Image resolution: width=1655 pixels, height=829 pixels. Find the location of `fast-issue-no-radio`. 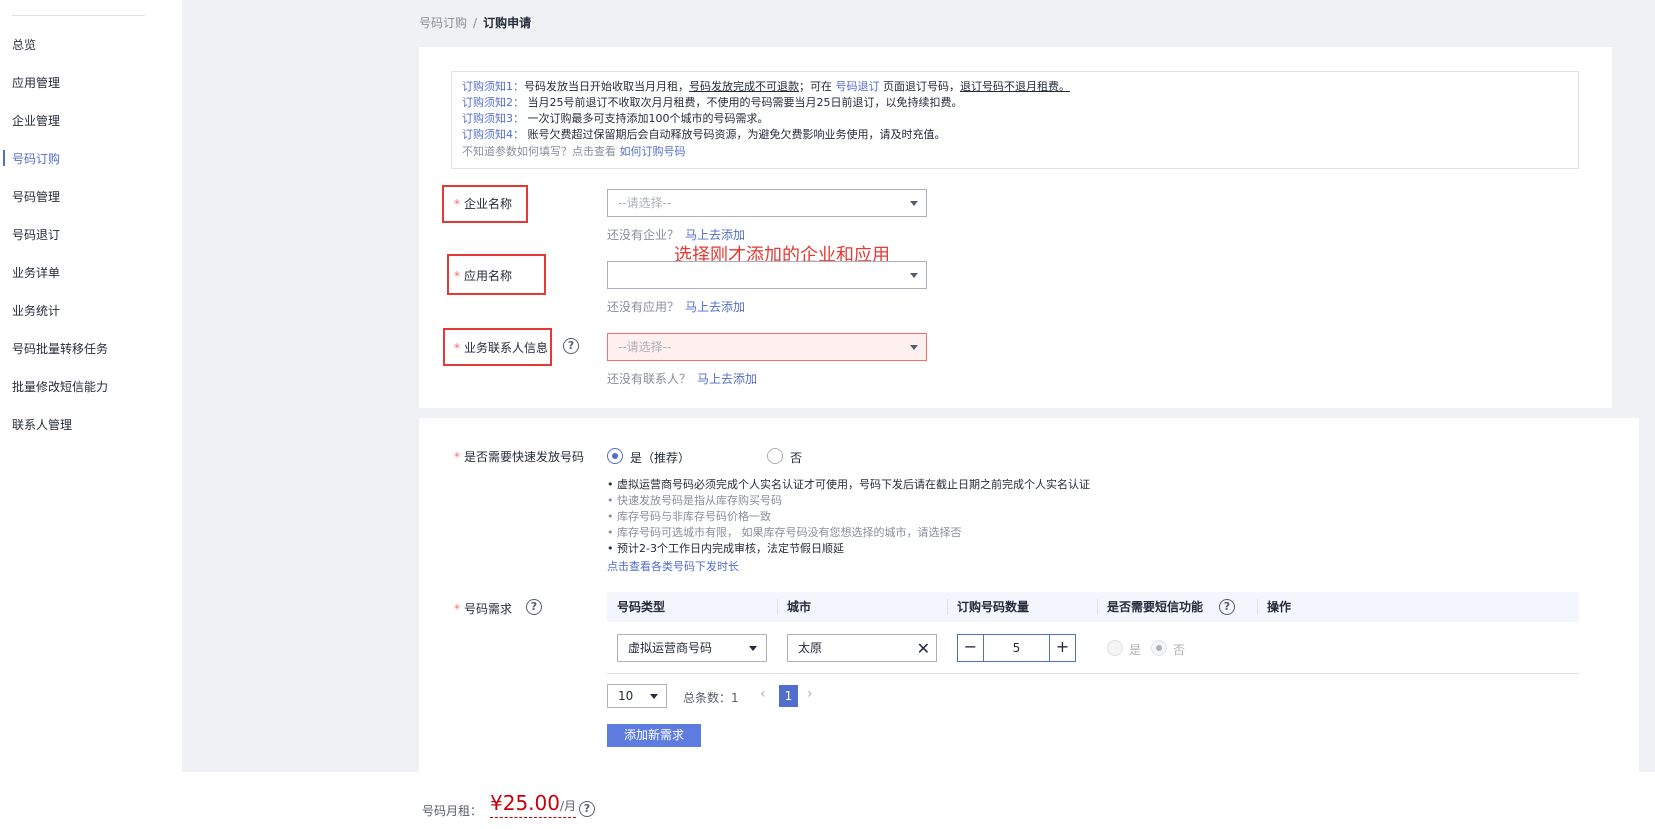

fast-issue-no-radio is located at coordinates (775, 456).